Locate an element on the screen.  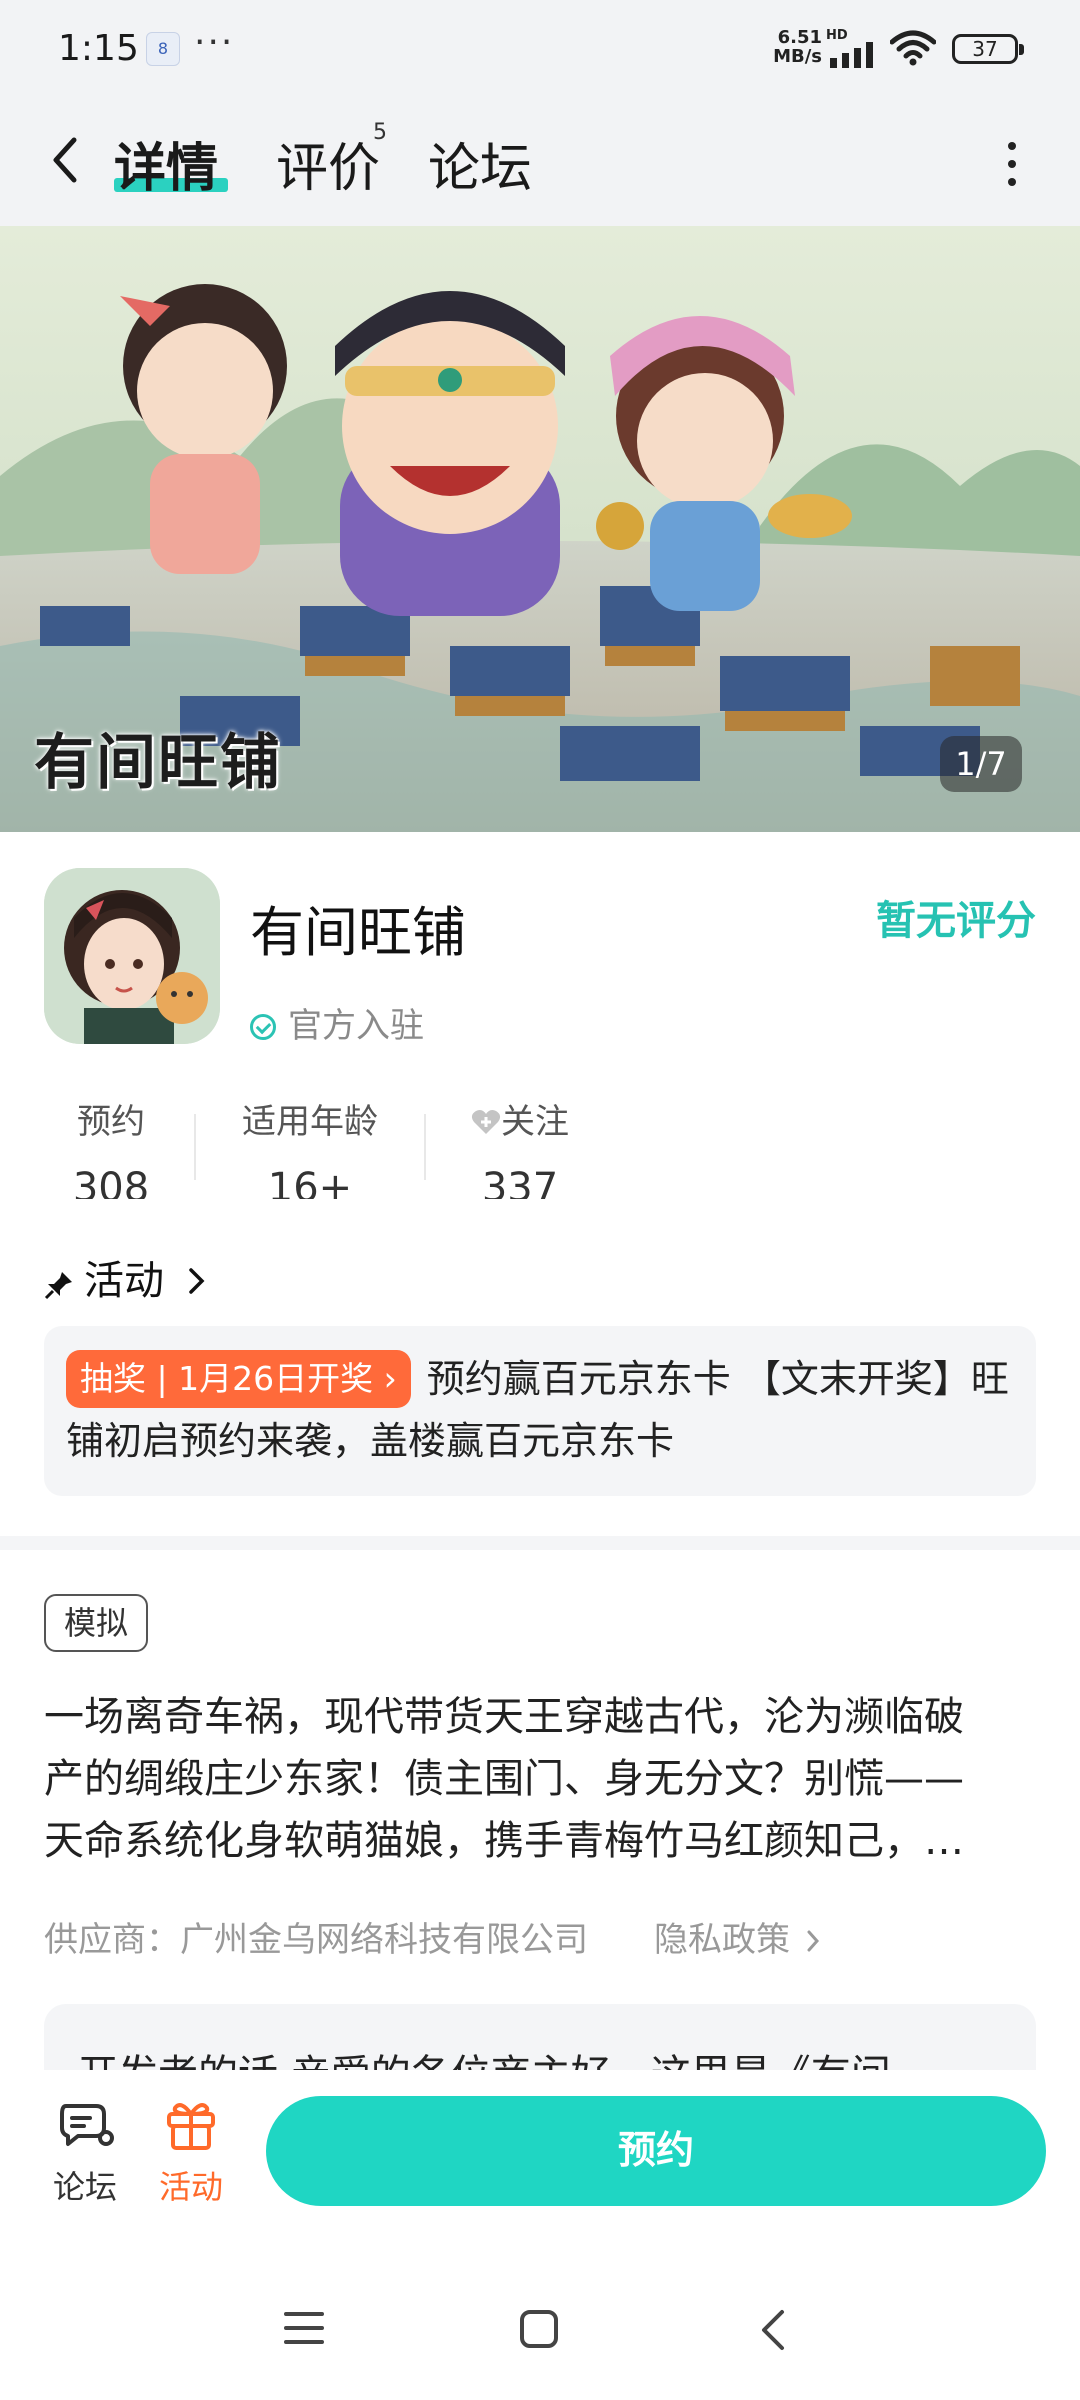
official-verified-badge: 官方入驻 is located at coordinates (337, 1022).